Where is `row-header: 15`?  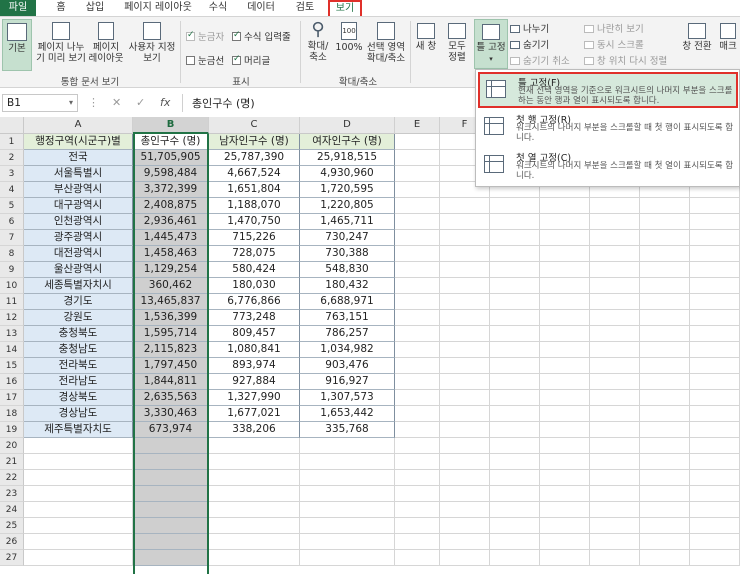
row-header: 15 is located at coordinates (12, 366).